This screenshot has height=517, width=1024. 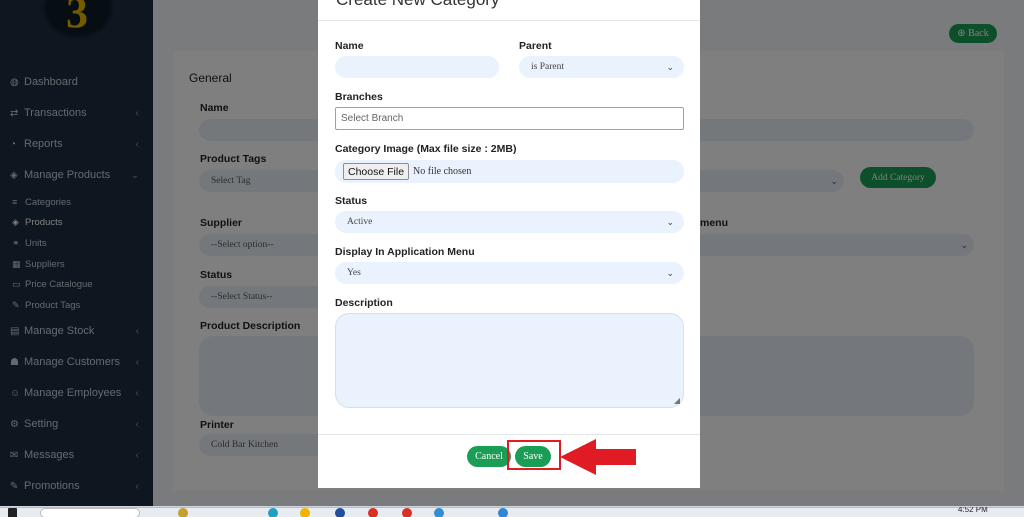 What do you see at coordinates (677, 400) in the screenshot?
I see `resize-handle-icon: ◢` at bounding box center [677, 400].